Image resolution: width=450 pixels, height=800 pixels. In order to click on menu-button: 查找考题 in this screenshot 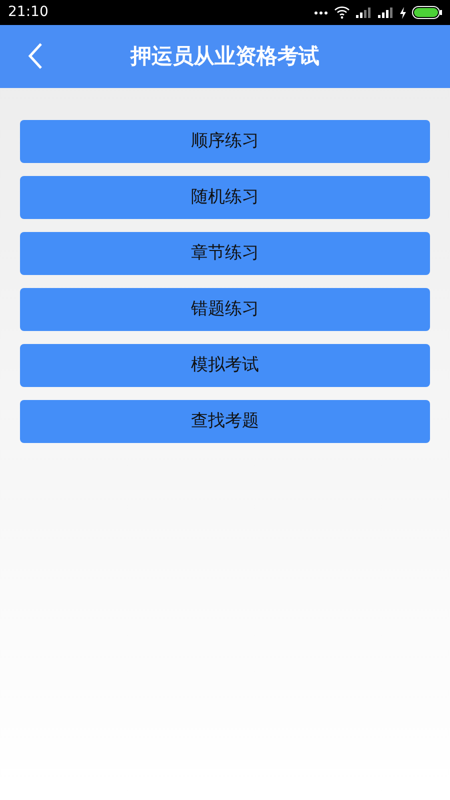, I will do `click(225, 421)`.